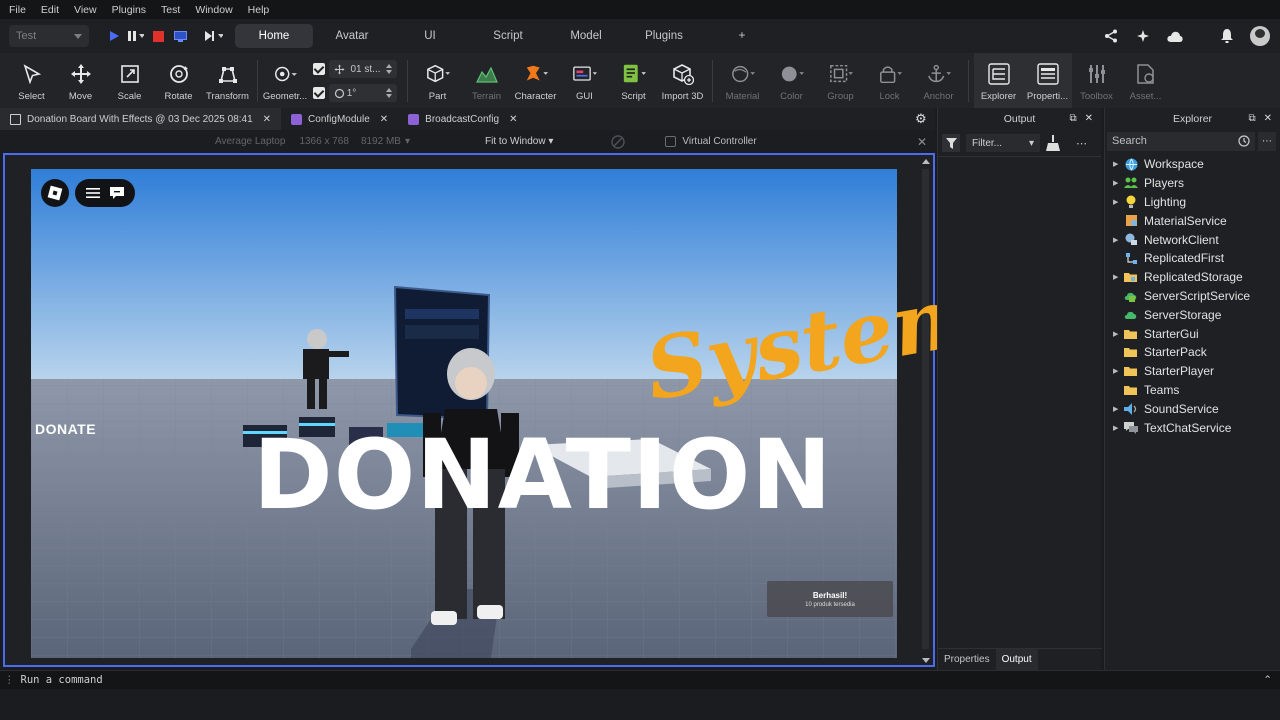 The width and height of the screenshot is (1280, 720). I want to click on tree-item-workspace: ▶ Workspace, so click(1192, 164).